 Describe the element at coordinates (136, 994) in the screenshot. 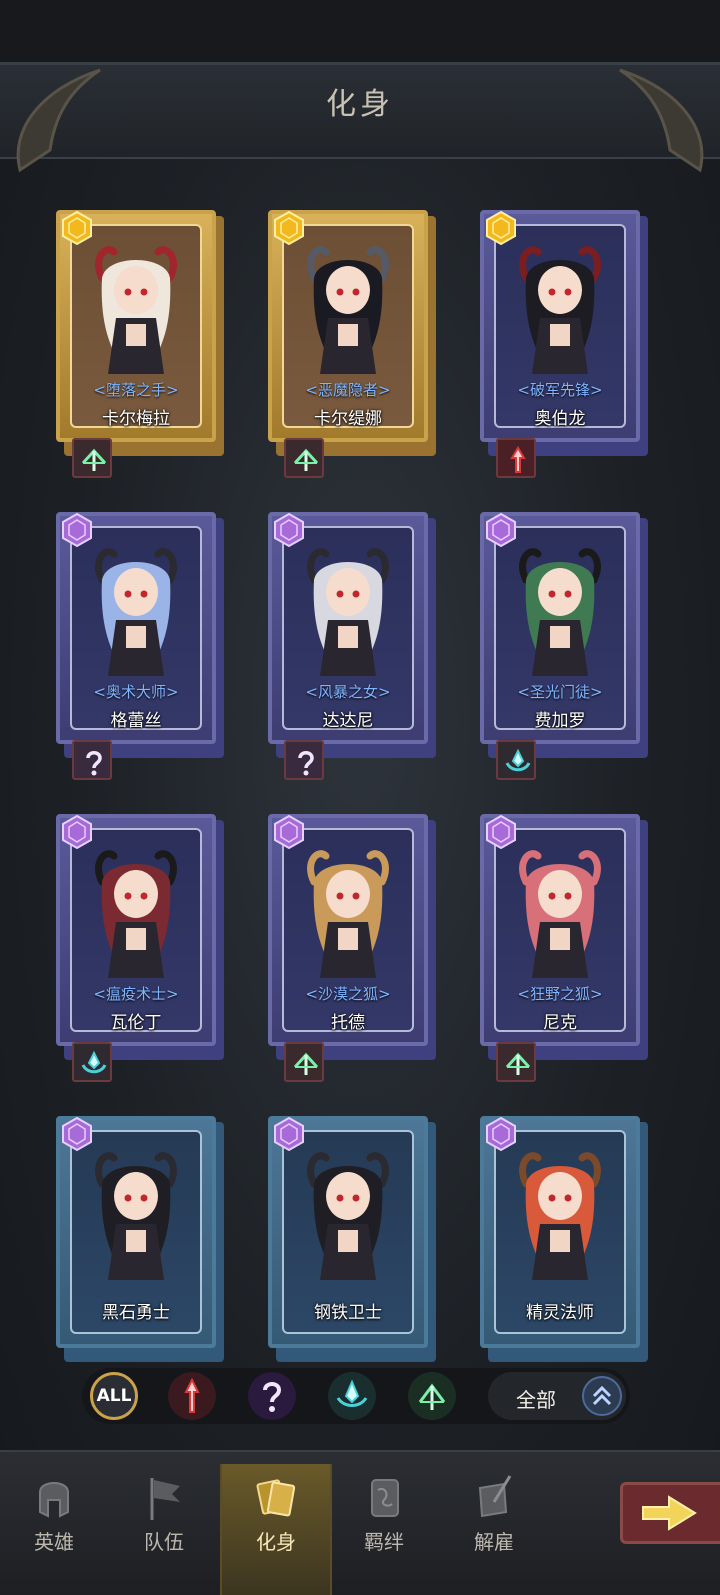

I see `card-epithet: <瘟疫术士>` at that location.